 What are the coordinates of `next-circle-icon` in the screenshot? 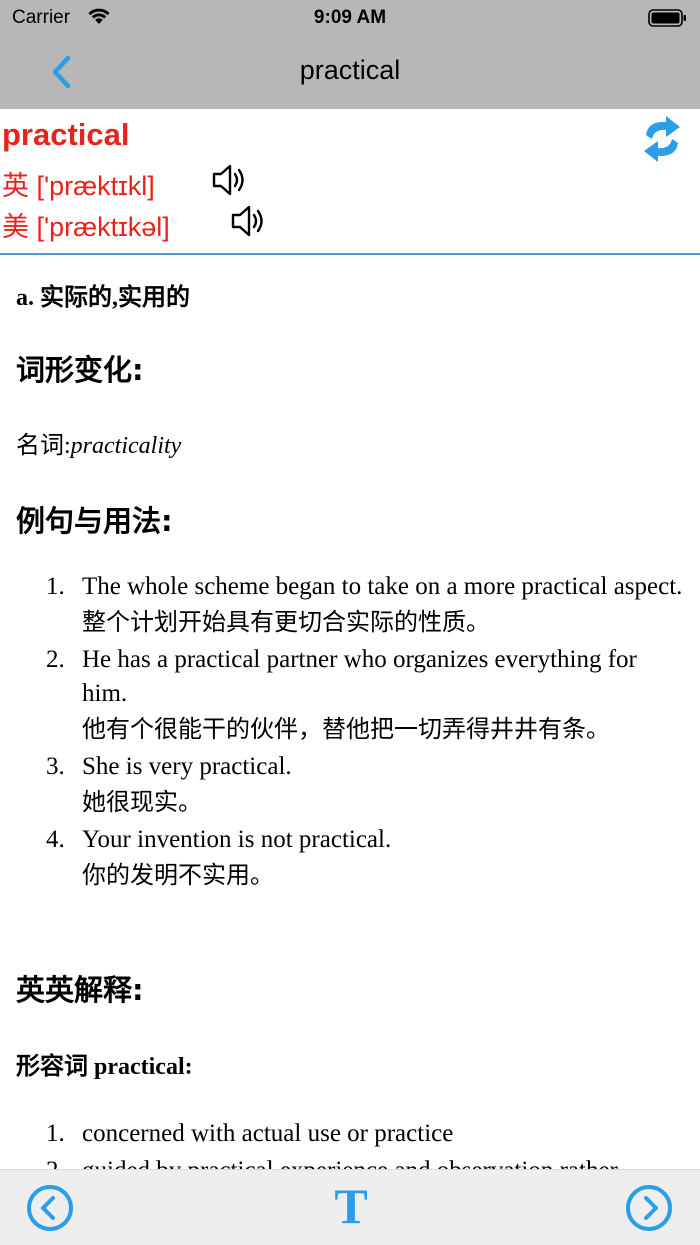 It's located at (649, 1208).